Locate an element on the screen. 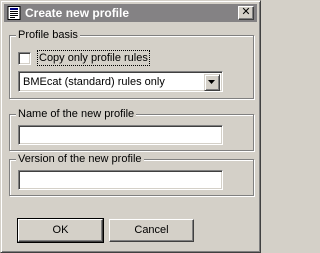  ruleset-select: BMEcat (standard) rules only is located at coordinates (120, 81).